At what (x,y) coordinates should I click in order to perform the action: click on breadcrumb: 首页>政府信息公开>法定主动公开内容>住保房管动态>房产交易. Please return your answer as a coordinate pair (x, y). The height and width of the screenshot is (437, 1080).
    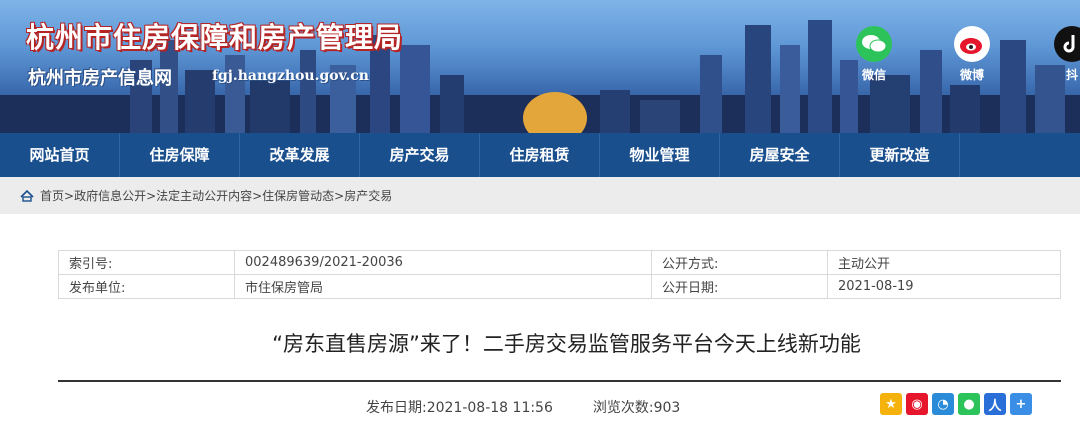
    Looking at the image, I should click on (206, 195).